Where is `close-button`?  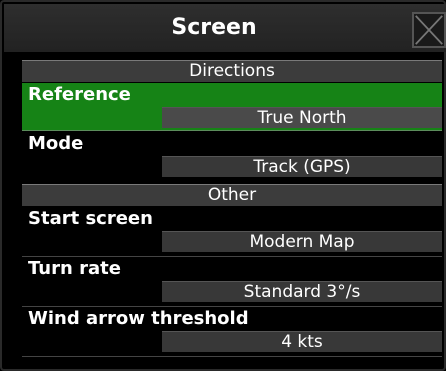 close-button is located at coordinates (429, 30).